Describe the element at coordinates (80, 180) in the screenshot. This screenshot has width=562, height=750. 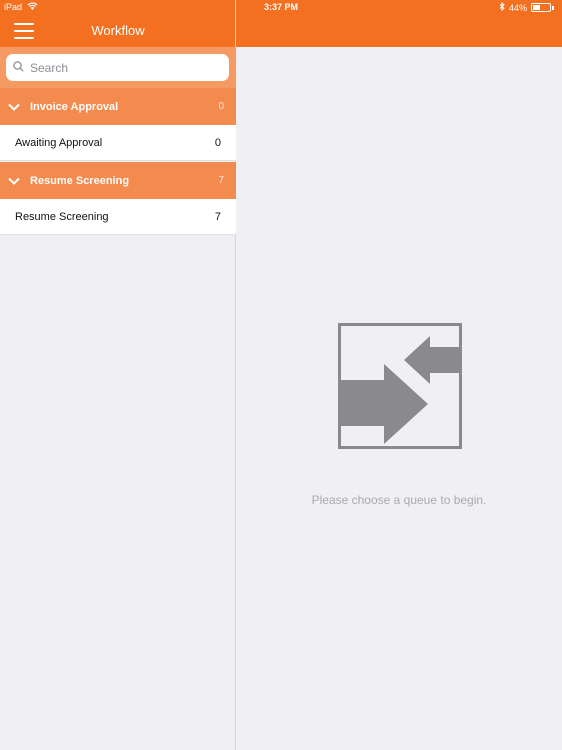
I see `group-title: Resume Screening` at that location.